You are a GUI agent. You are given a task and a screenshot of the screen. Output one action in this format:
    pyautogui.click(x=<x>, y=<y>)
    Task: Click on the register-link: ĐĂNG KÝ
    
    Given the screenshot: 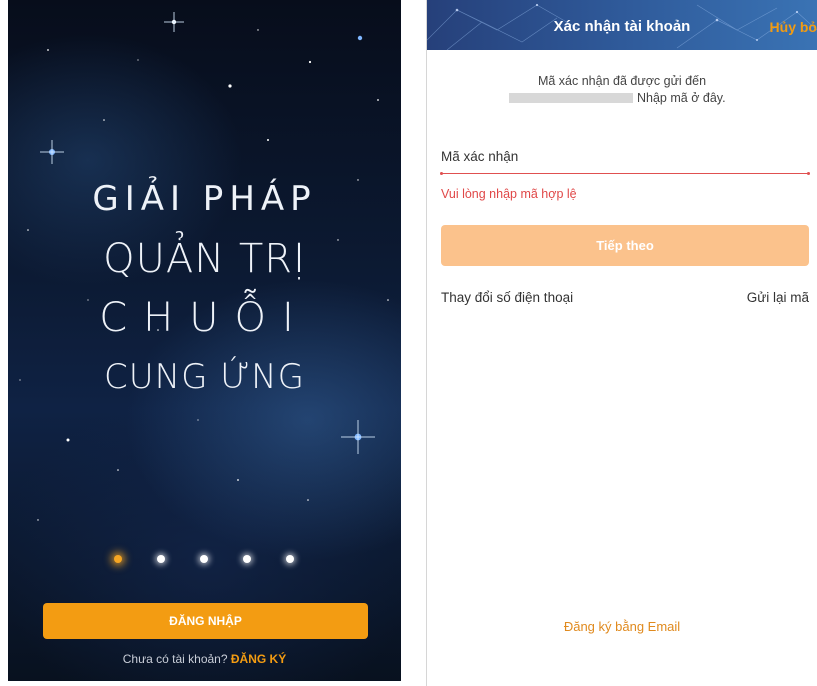 What is the action you would take?
    pyautogui.click(x=258, y=659)
    